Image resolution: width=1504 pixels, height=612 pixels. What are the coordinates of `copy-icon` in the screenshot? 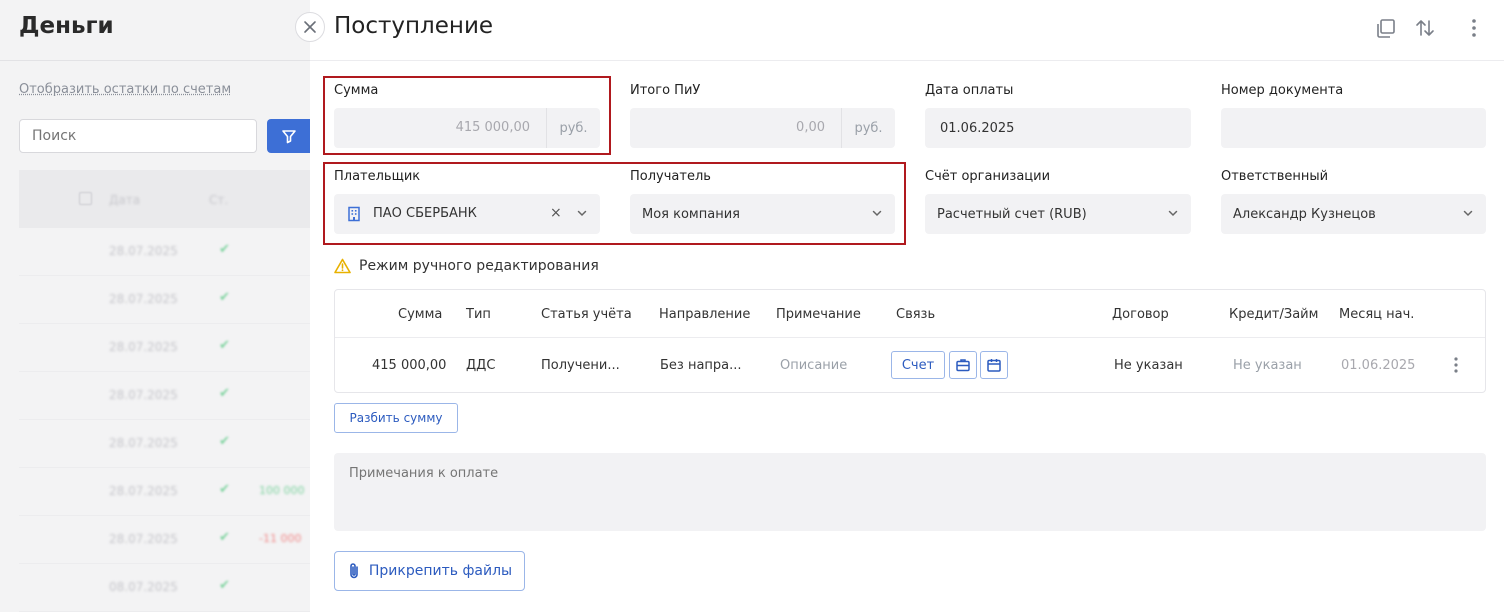 It's located at (1386, 28).